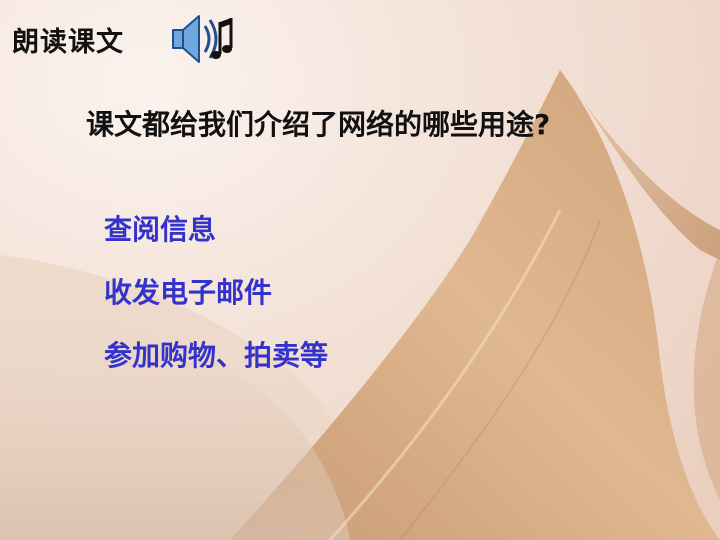 The image size is (720, 540). Describe the element at coordinates (160, 229) in the screenshot. I see `answer-item: 查阅信息` at that location.